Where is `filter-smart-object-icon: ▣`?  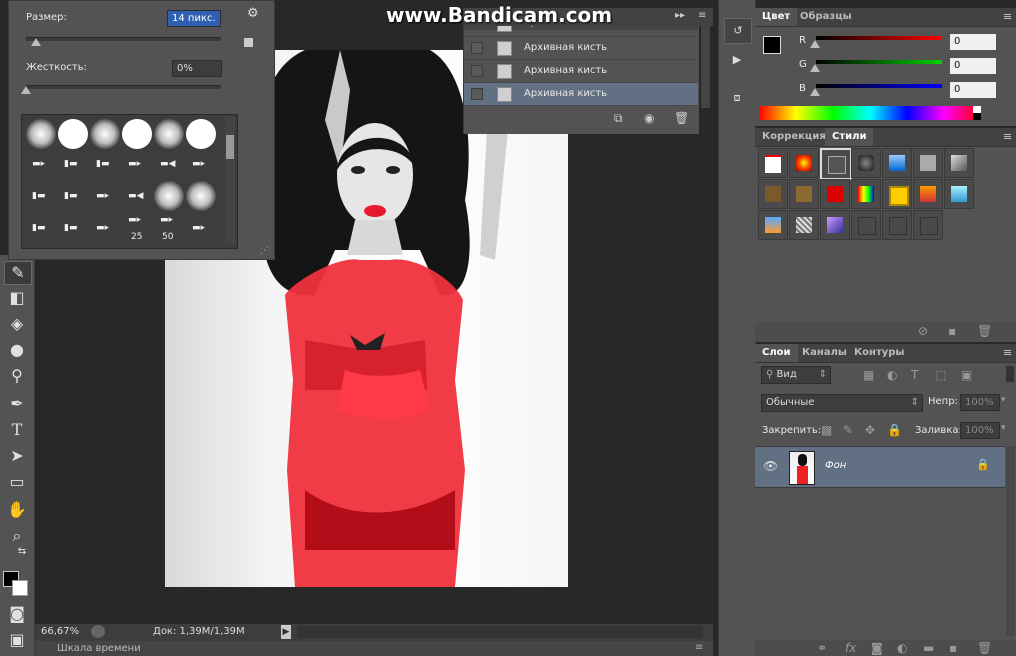
filter-smart-object-icon: ▣ is located at coordinates (966, 375).